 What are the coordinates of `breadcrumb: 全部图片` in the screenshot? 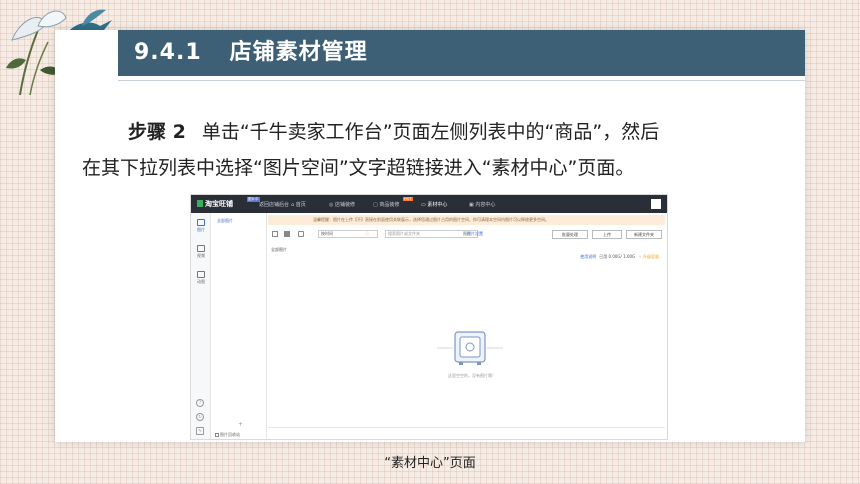 It's located at (279, 249).